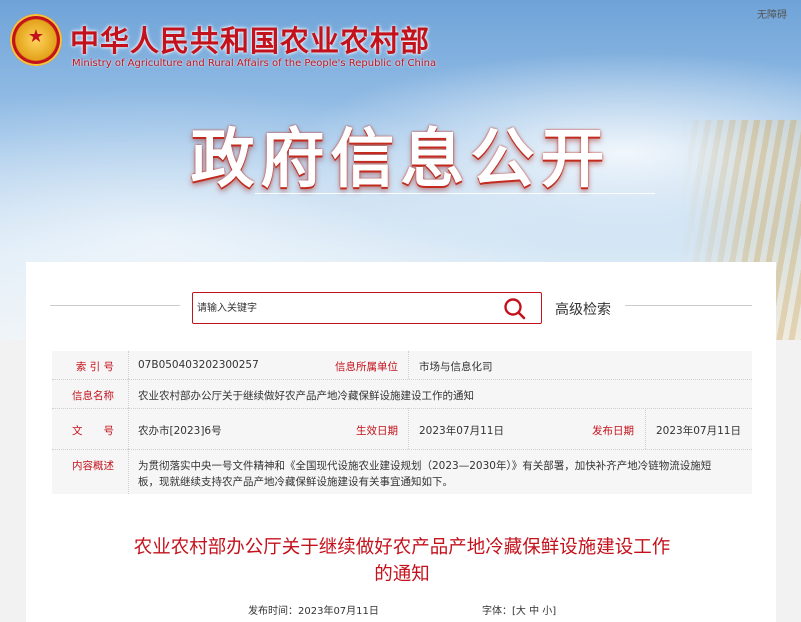  Describe the element at coordinates (366, 367) in the screenshot. I see `unit-label: 信息所属单位` at that location.